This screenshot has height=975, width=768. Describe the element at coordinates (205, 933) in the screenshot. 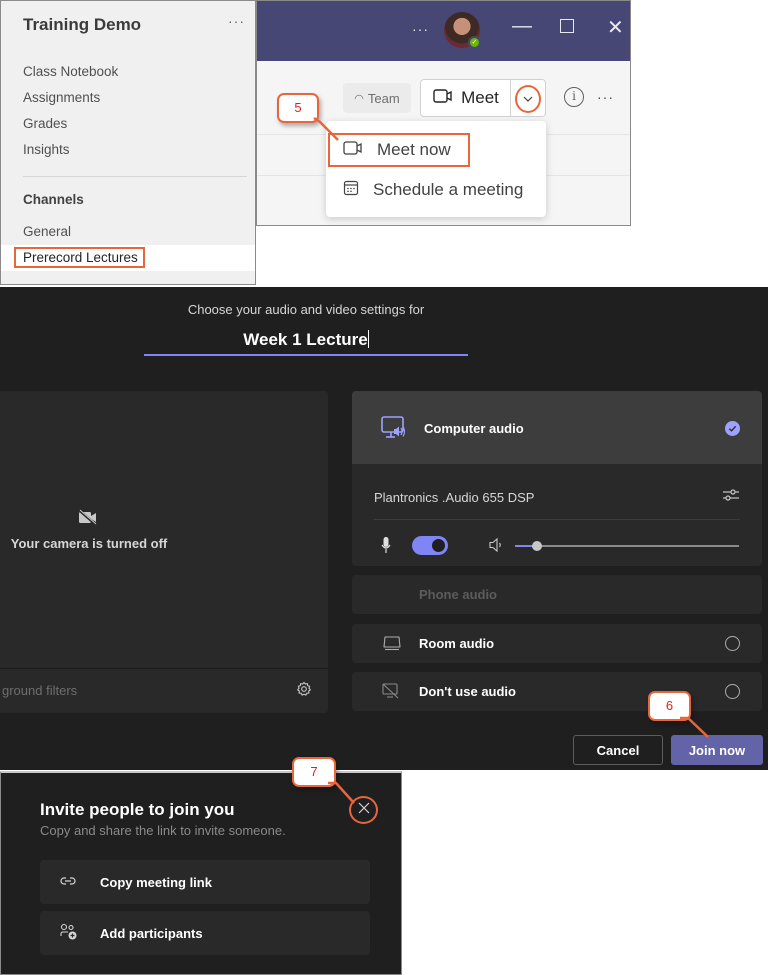

I see `add-participants-button: Add participants` at that location.